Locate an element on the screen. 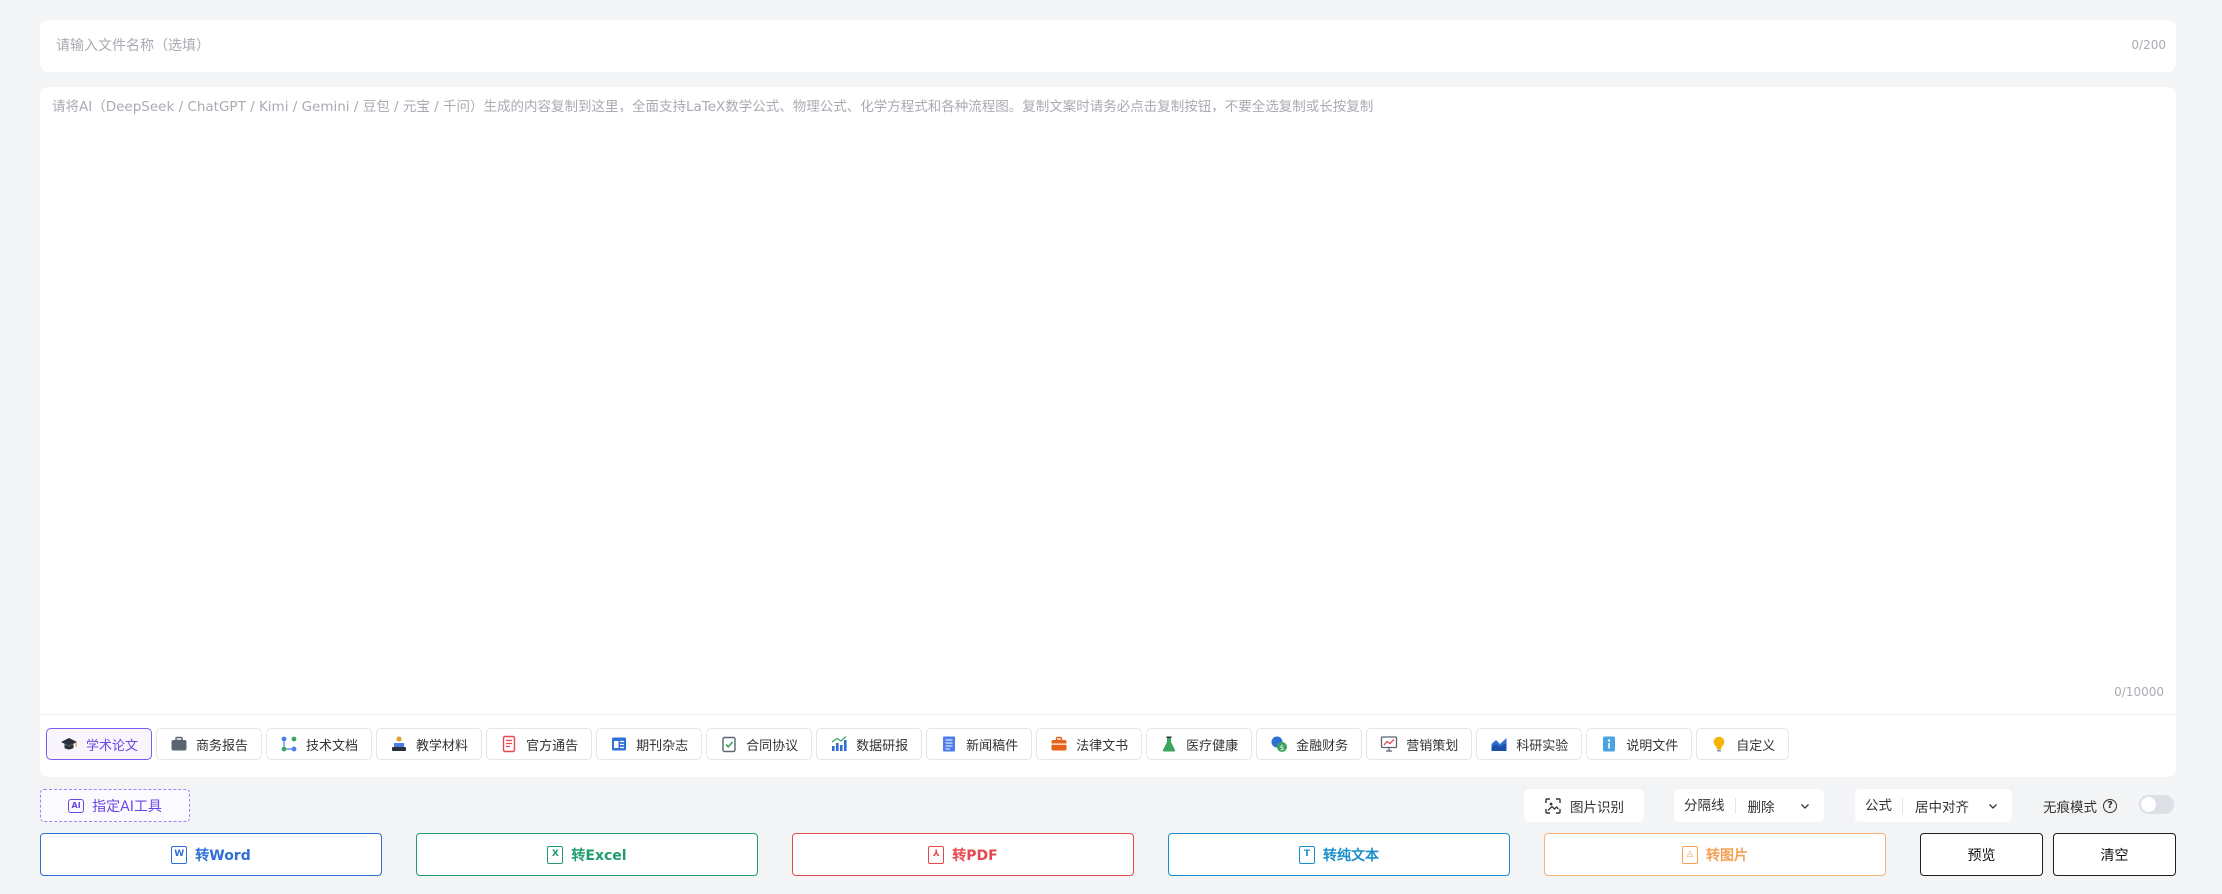 The height and width of the screenshot is (894, 2222). image-recognition-label: 图片识别 is located at coordinates (1597, 807).